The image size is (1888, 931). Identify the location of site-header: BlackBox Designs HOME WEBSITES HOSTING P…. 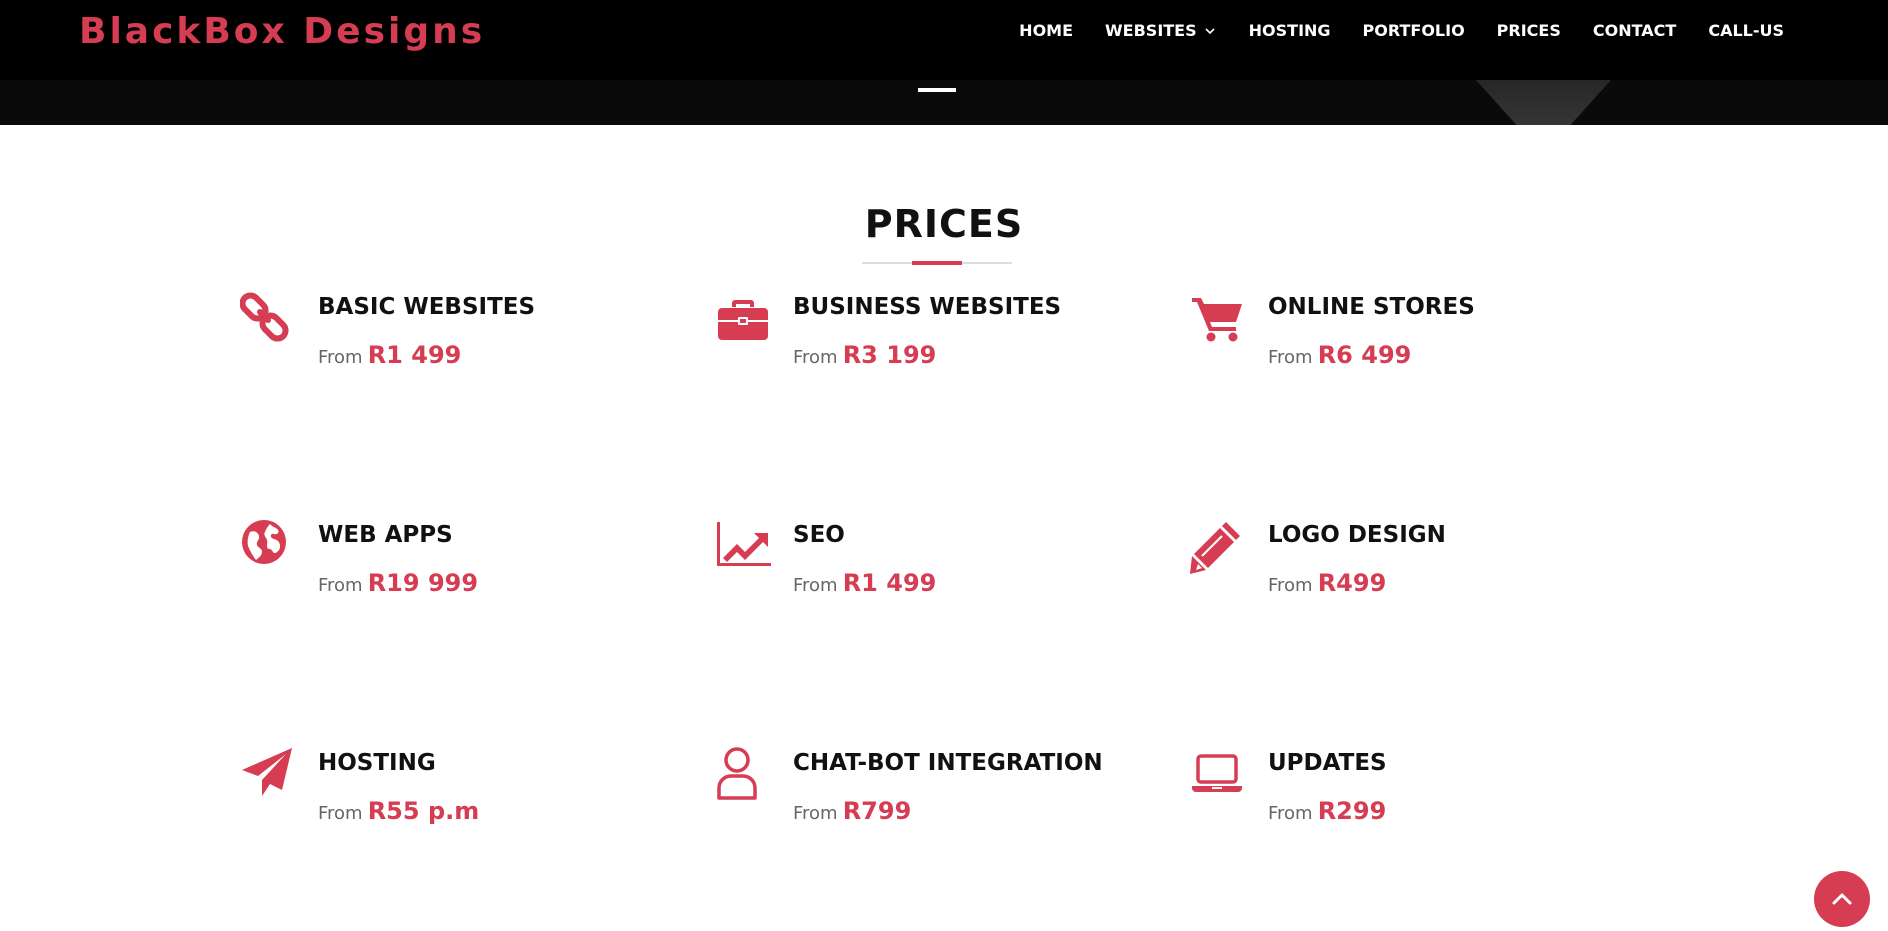
(944, 62).